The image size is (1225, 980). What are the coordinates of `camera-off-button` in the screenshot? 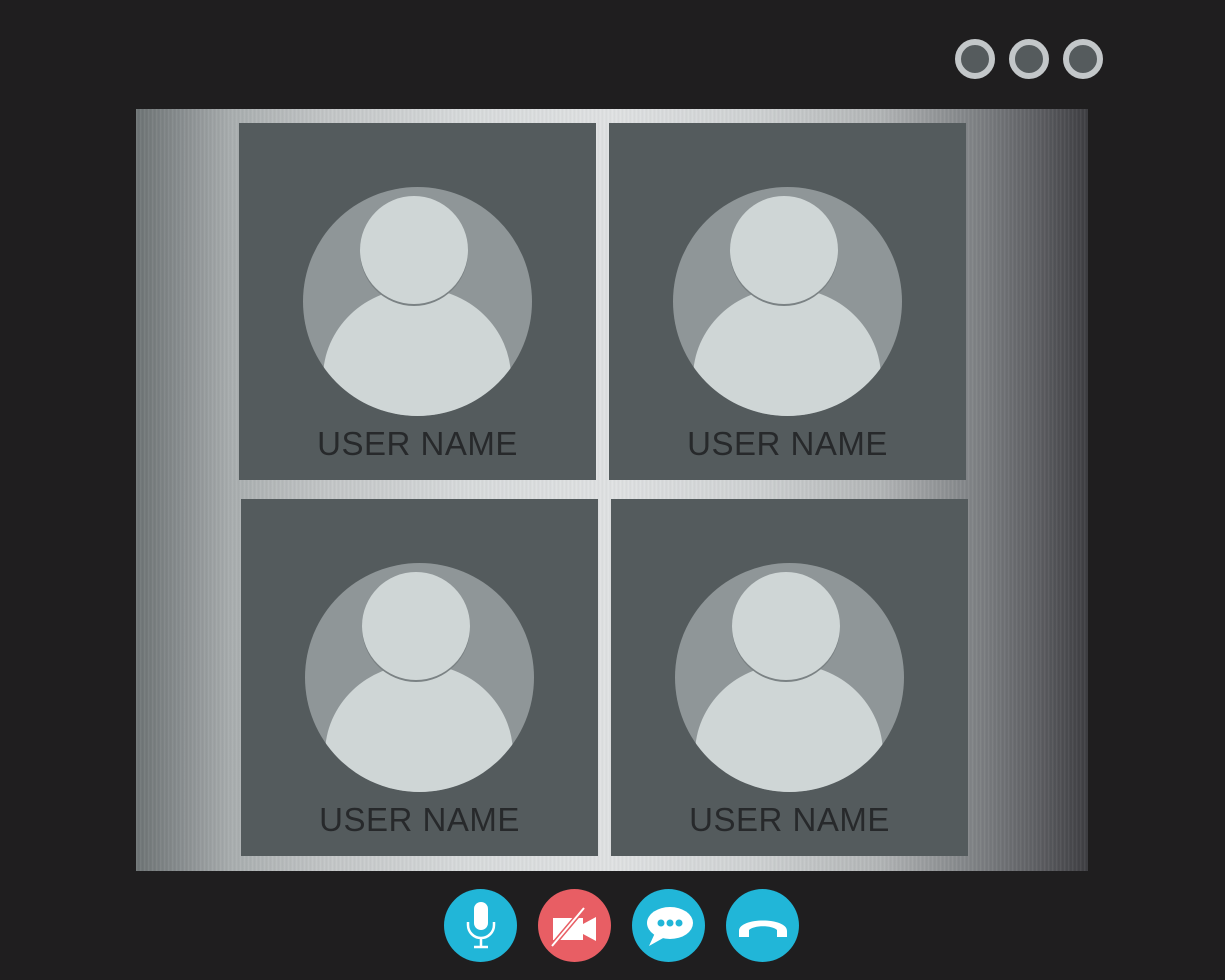 It's located at (574, 925).